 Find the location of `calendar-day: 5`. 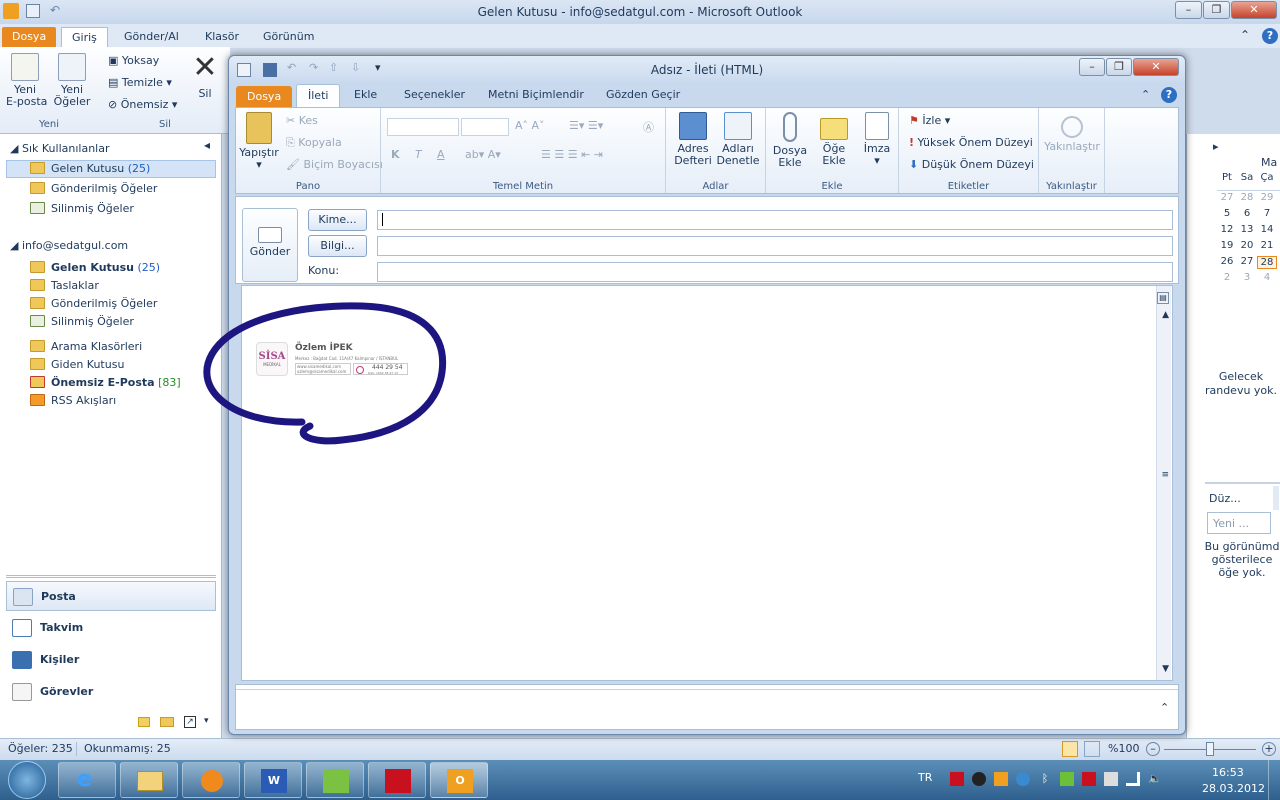

calendar-day: 5 is located at coordinates (1227, 213).